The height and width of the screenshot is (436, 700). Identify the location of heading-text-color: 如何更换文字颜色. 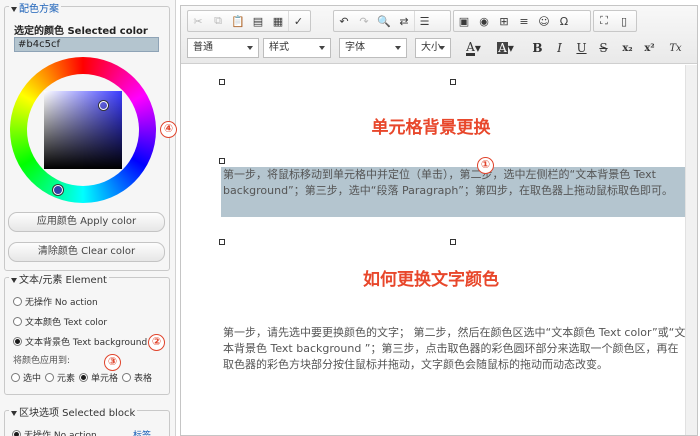
(431, 280).